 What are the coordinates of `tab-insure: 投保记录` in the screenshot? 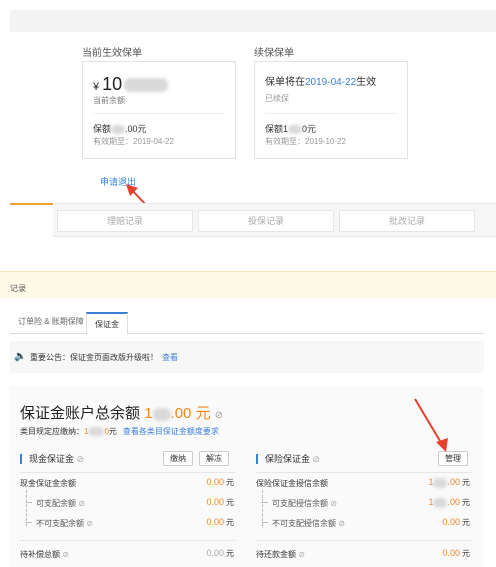 It's located at (266, 221).